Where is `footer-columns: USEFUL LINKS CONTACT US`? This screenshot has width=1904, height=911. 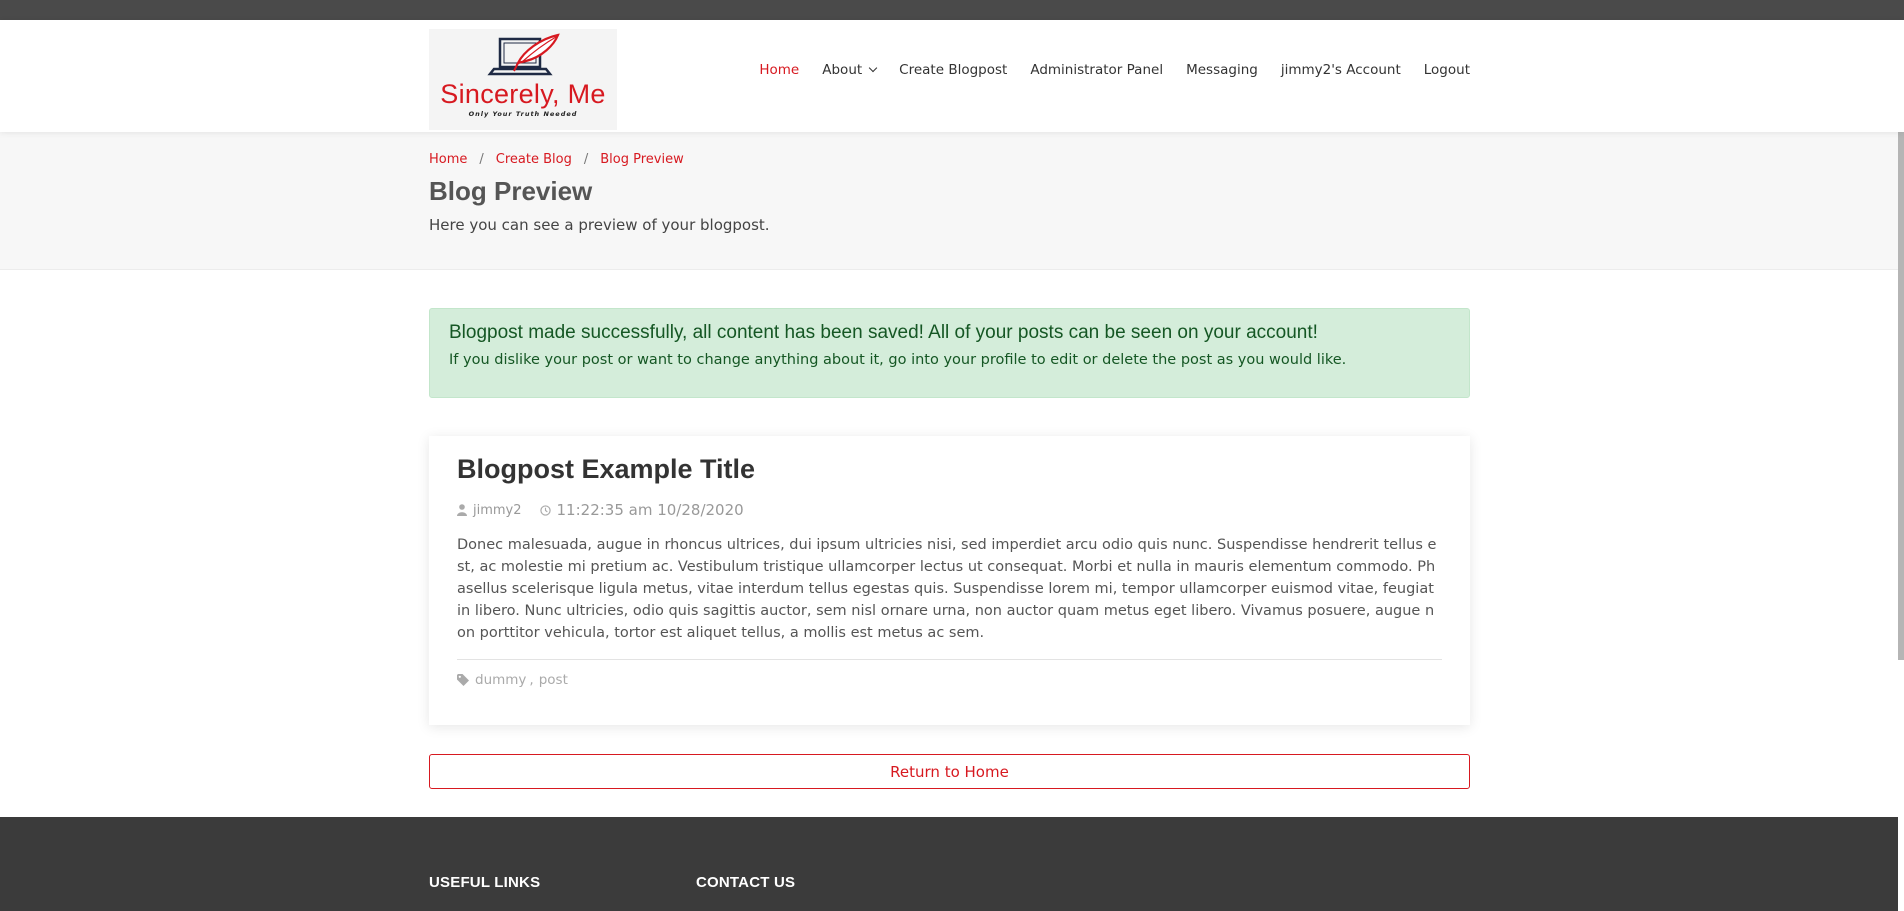 footer-columns: USEFUL LINKS CONTACT US is located at coordinates (612, 882).